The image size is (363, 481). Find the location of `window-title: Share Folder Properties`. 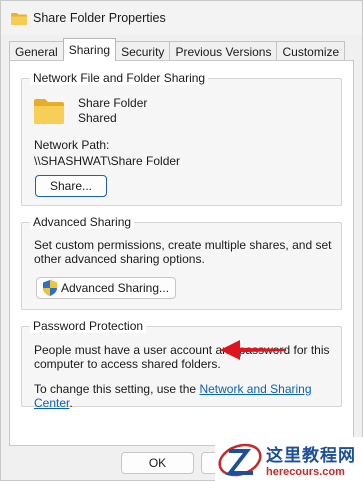

window-title: Share Folder Properties is located at coordinates (99, 18).